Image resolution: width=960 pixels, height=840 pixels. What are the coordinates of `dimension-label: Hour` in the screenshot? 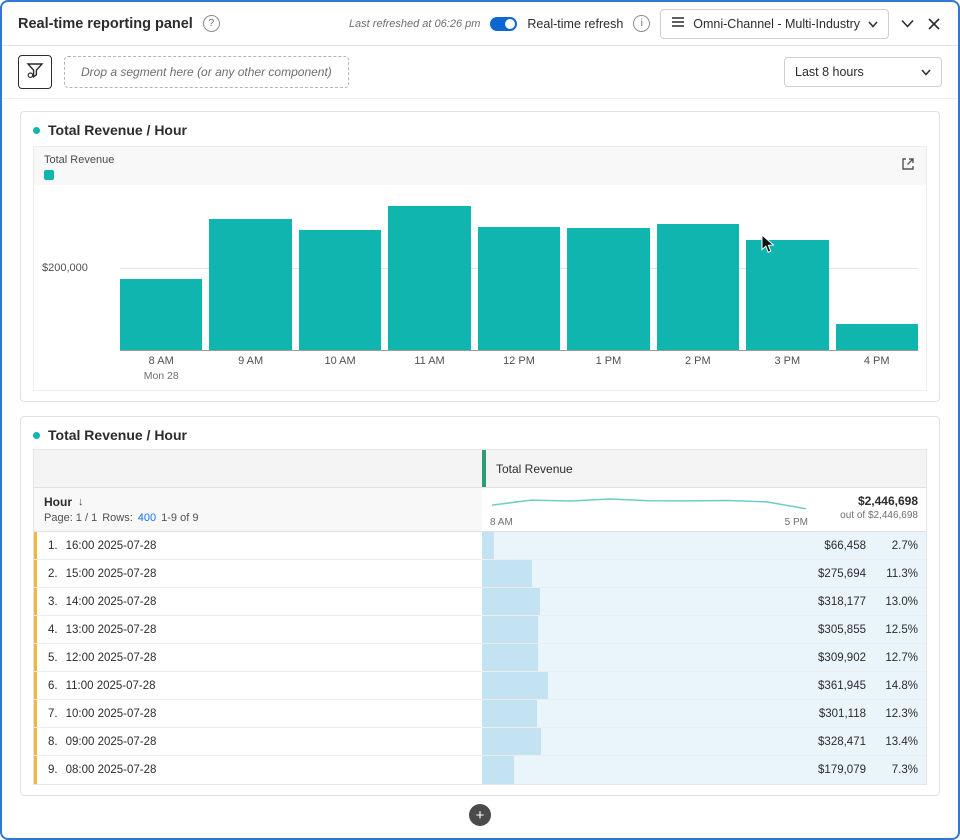 It's located at (58, 502).